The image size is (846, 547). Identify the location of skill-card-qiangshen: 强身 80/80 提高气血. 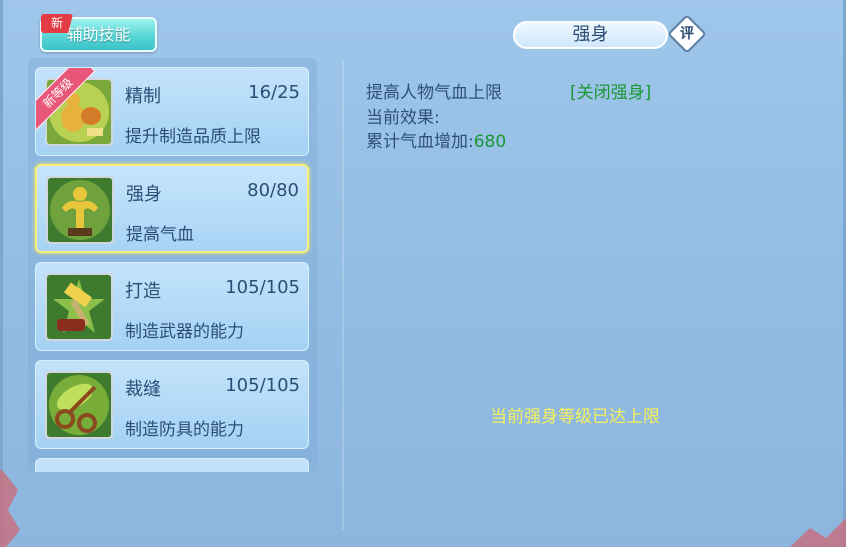
(172, 208).